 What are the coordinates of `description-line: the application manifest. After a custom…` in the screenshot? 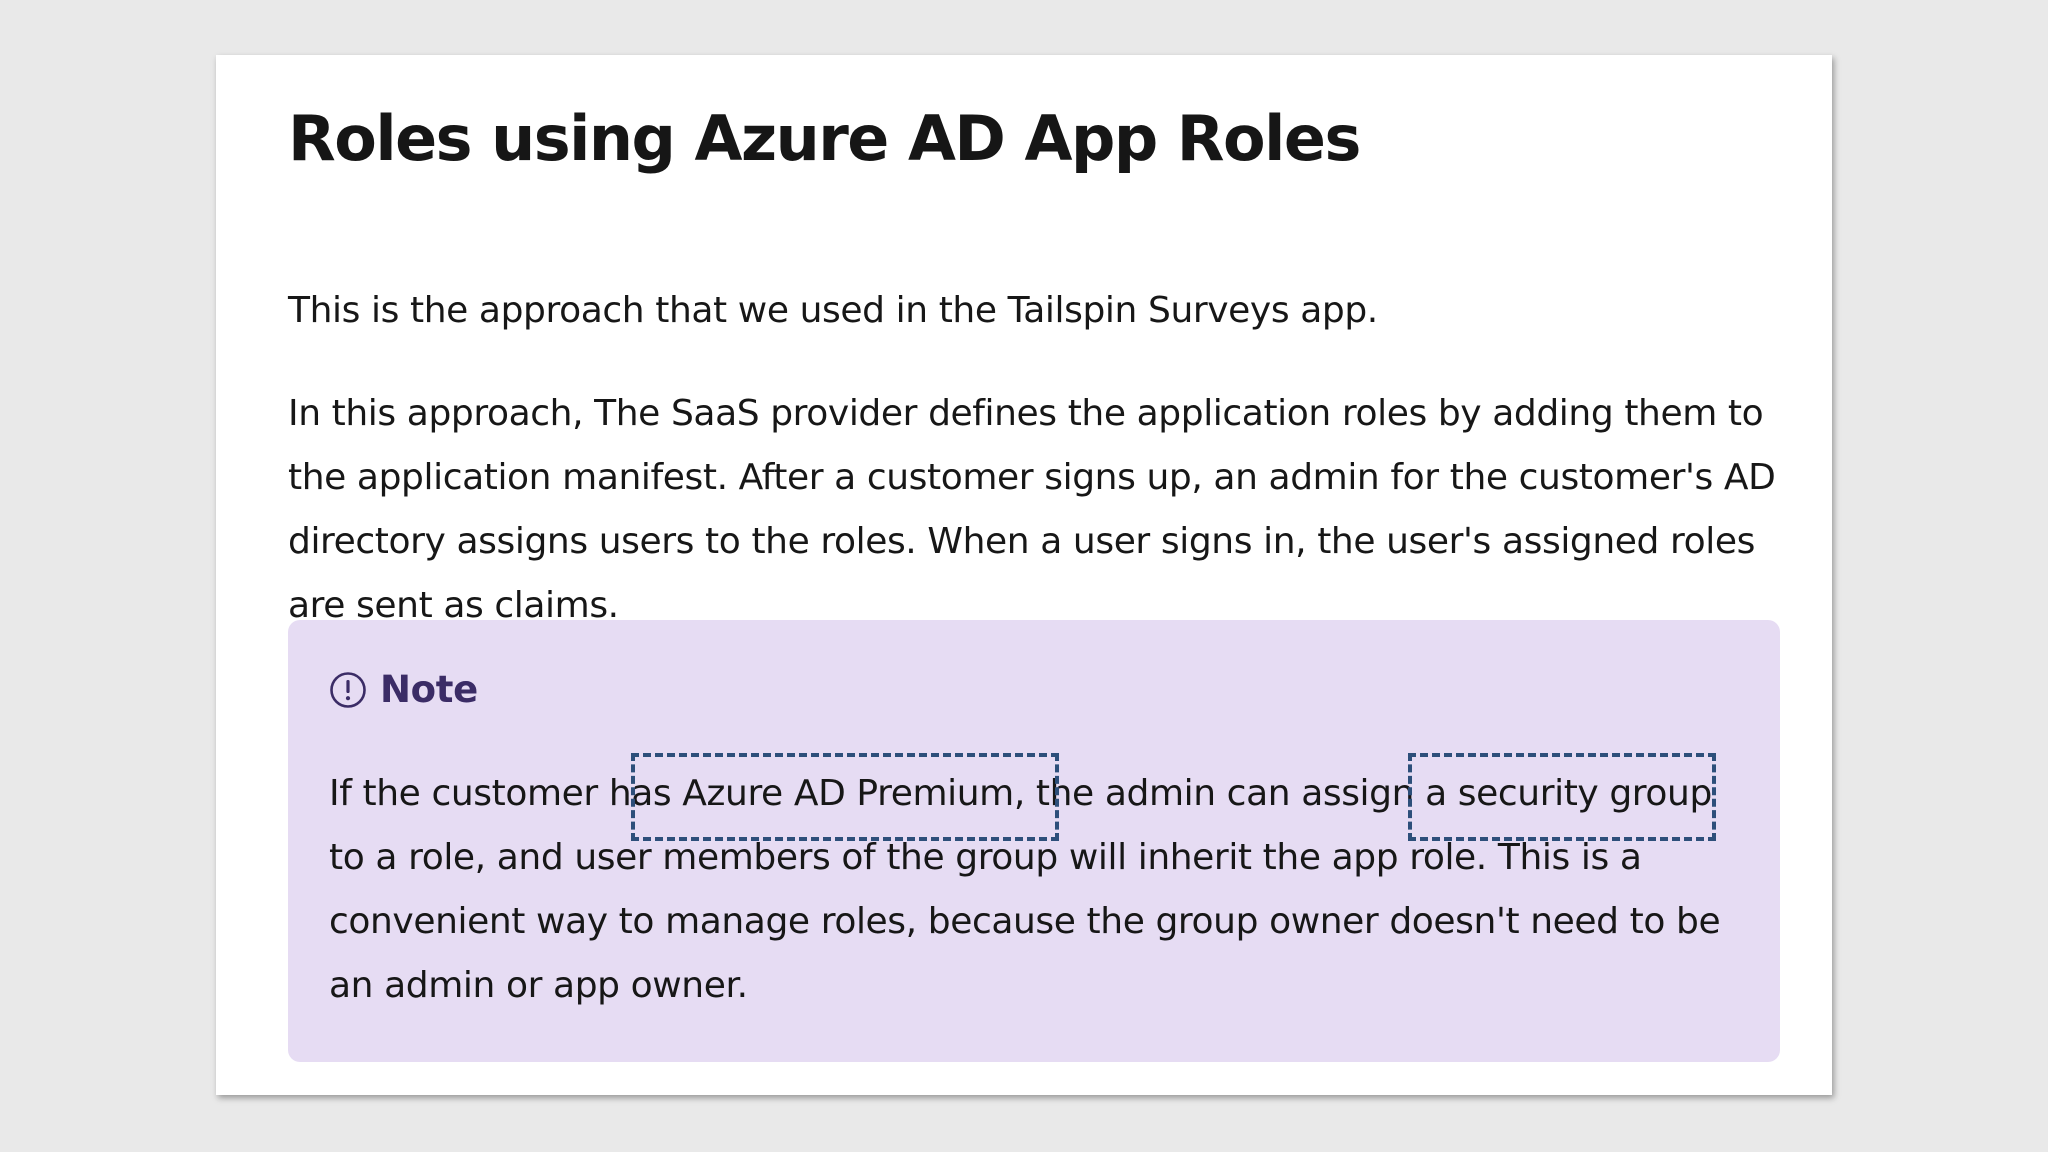 It's located at (1032, 477).